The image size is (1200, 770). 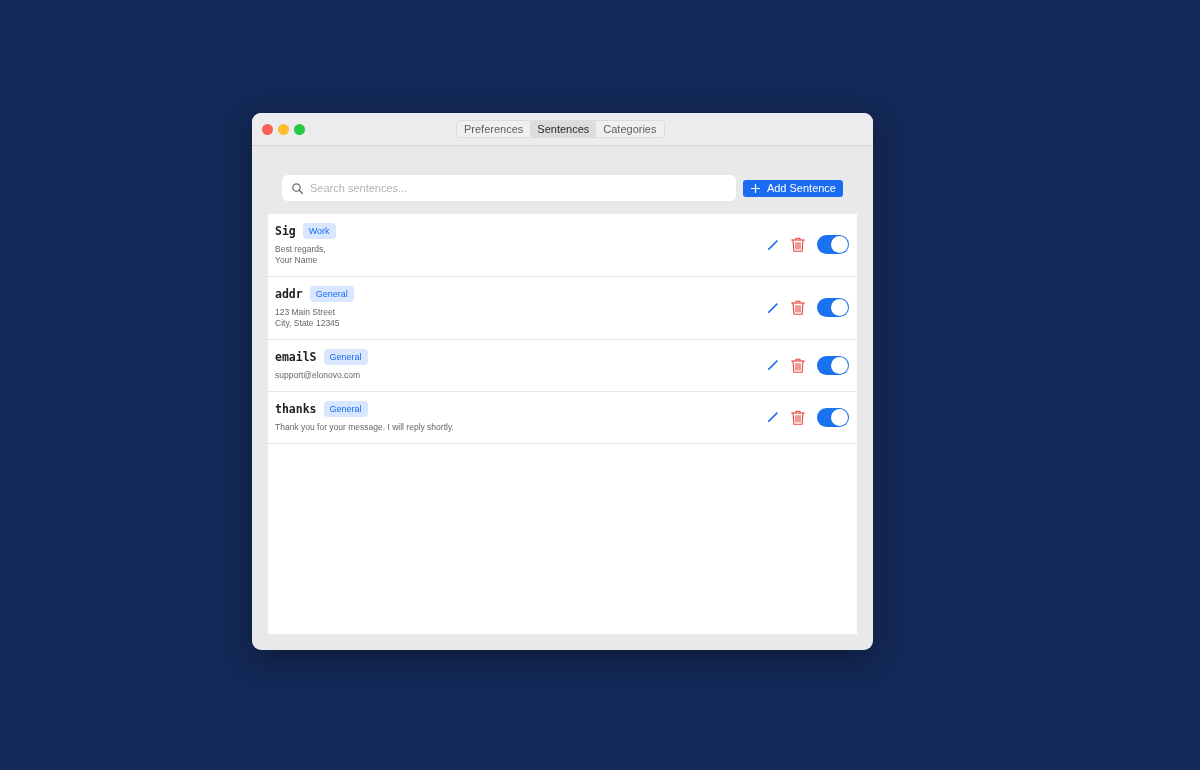 I want to click on tab: Preferences, so click(x=494, y=129).